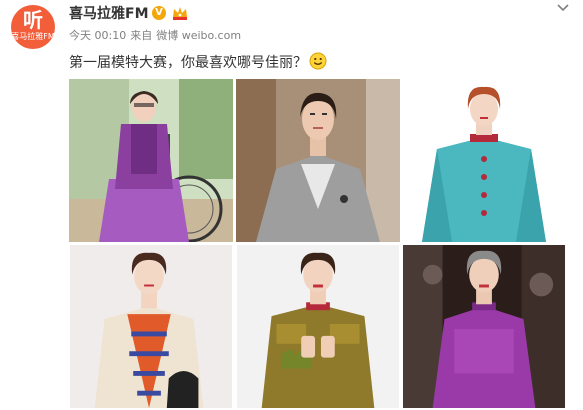  Describe the element at coordinates (141, 35) in the screenshot. I see `post-source-prefix: 来自` at that location.